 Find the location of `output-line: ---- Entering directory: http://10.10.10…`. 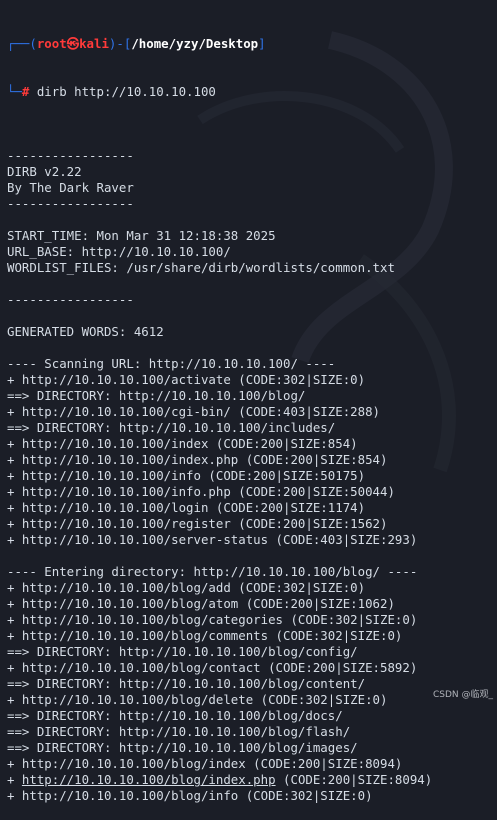

output-line: ---- Entering directory: http://10.10.10… is located at coordinates (212, 571).